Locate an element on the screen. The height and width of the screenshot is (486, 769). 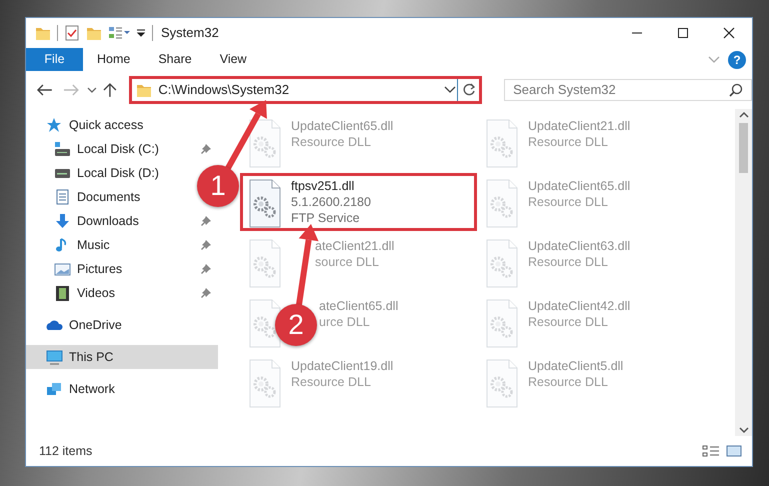
file-menu-tab: File is located at coordinates (54, 59).